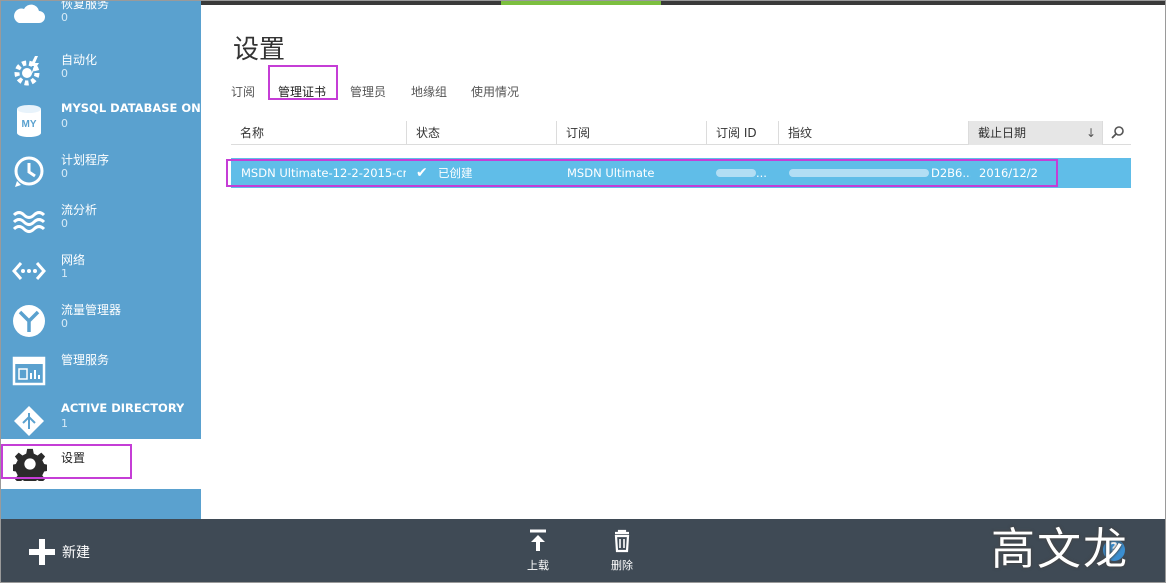 This screenshot has height=583, width=1166. What do you see at coordinates (73, 260) in the screenshot?
I see `sidebar-item-label: 网络` at bounding box center [73, 260].